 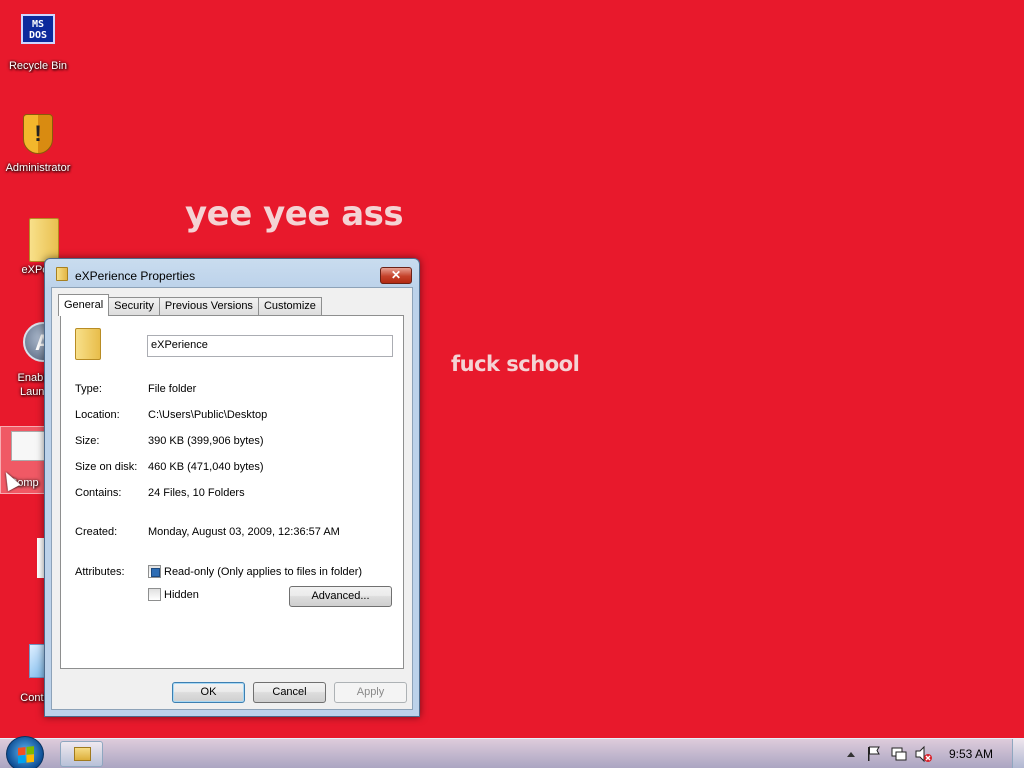 What do you see at coordinates (154, 594) in the screenshot?
I see `hidden-checkbox` at bounding box center [154, 594].